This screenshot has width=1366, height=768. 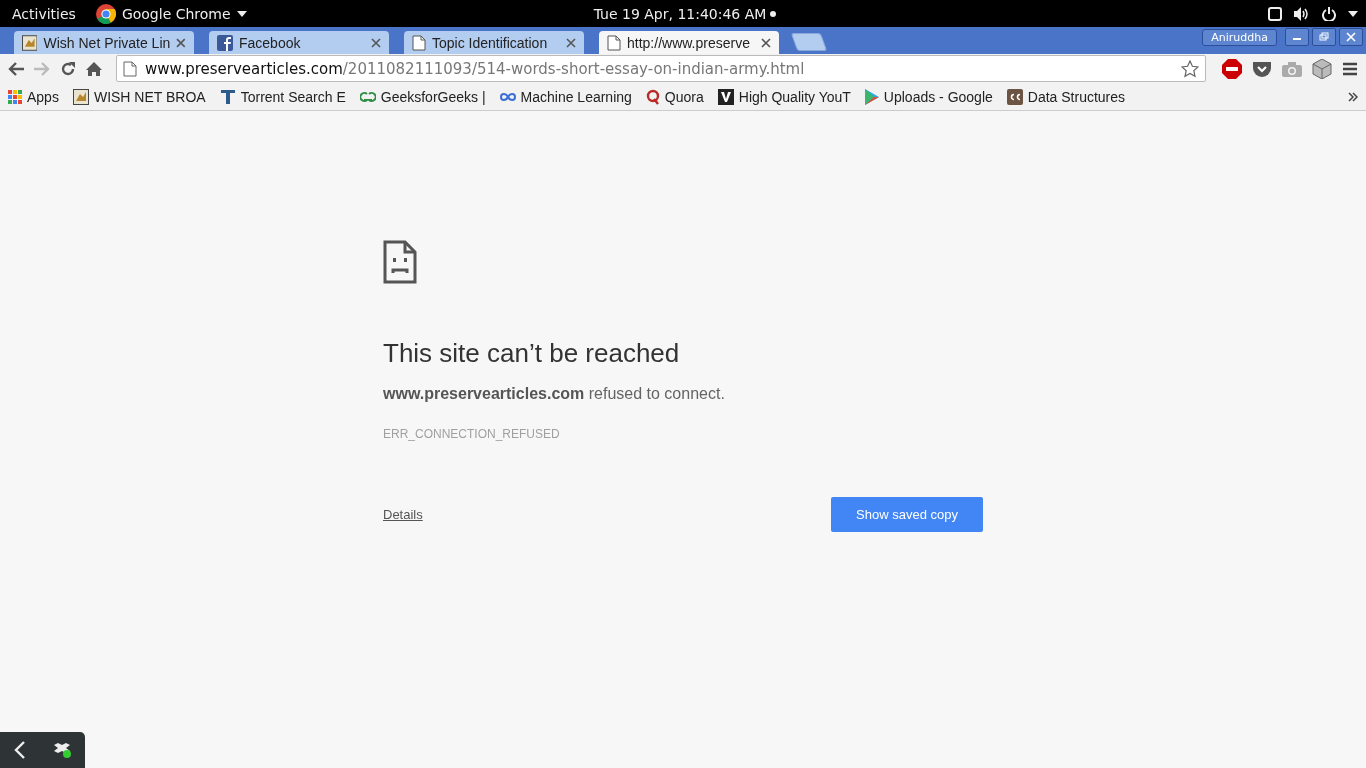 What do you see at coordinates (1014, 96) in the screenshot?
I see `cc-icon` at bounding box center [1014, 96].